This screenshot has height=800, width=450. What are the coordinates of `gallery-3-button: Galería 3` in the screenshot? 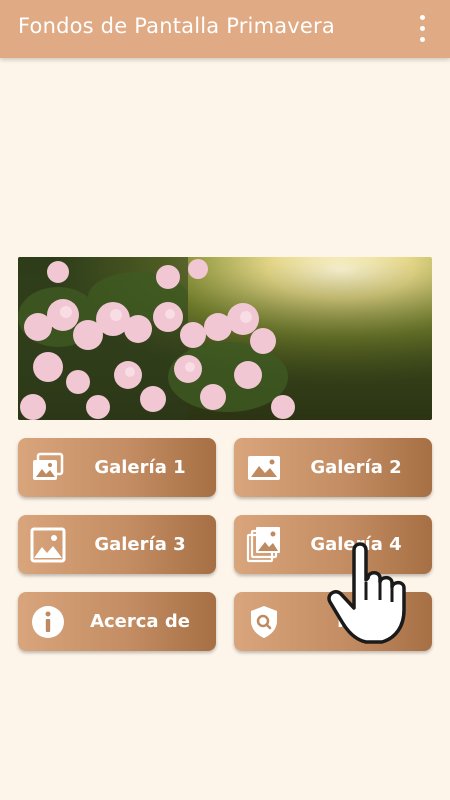 It's located at (117, 544).